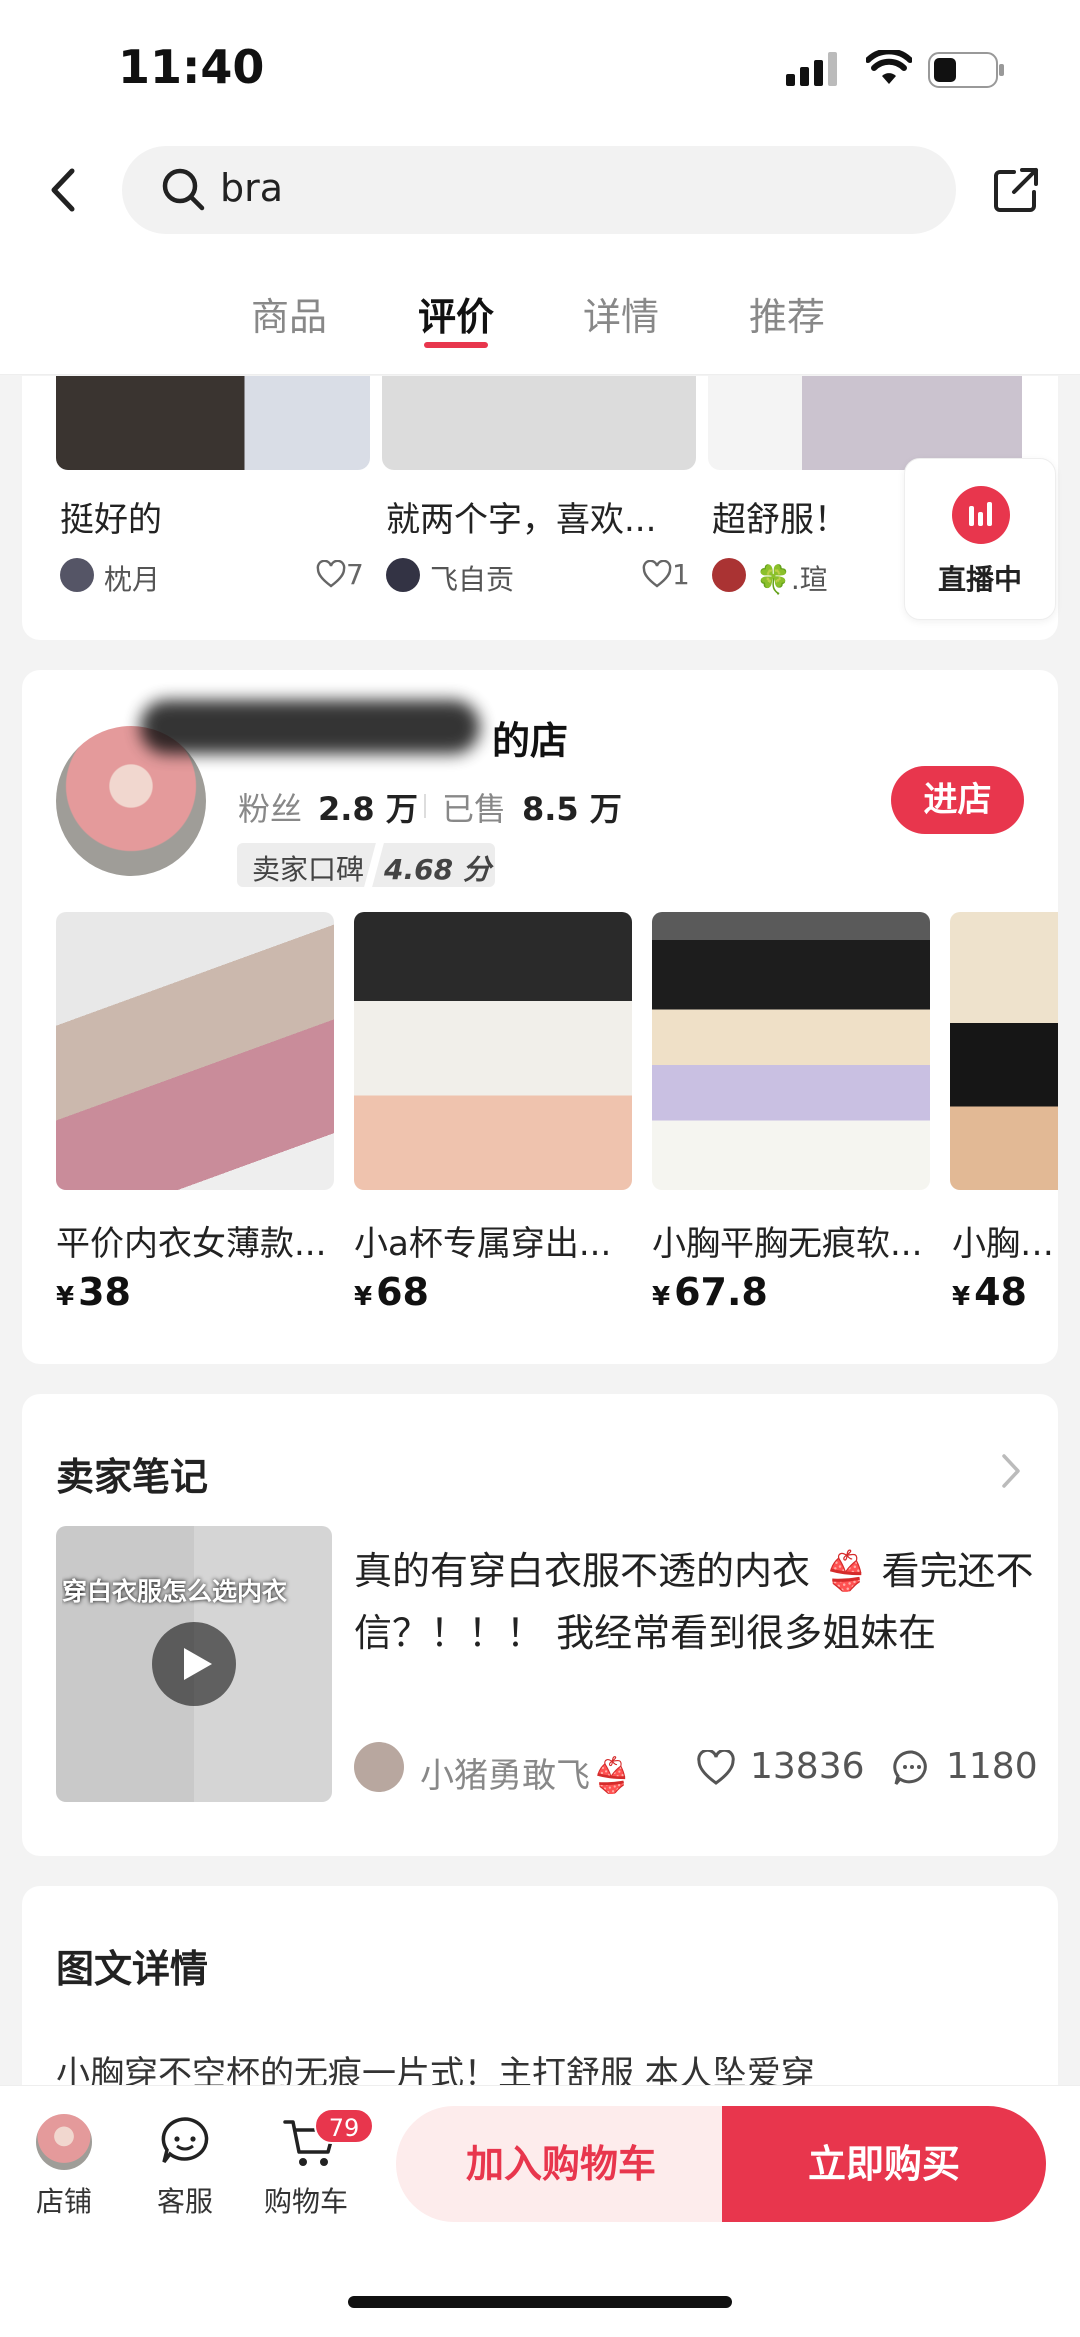 The width and height of the screenshot is (1080, 2337). What do you see at coordinates (884, 2164) in the screenshot?
I see `buy-now-button: 立即购买` at bounding box center [884, 2164].